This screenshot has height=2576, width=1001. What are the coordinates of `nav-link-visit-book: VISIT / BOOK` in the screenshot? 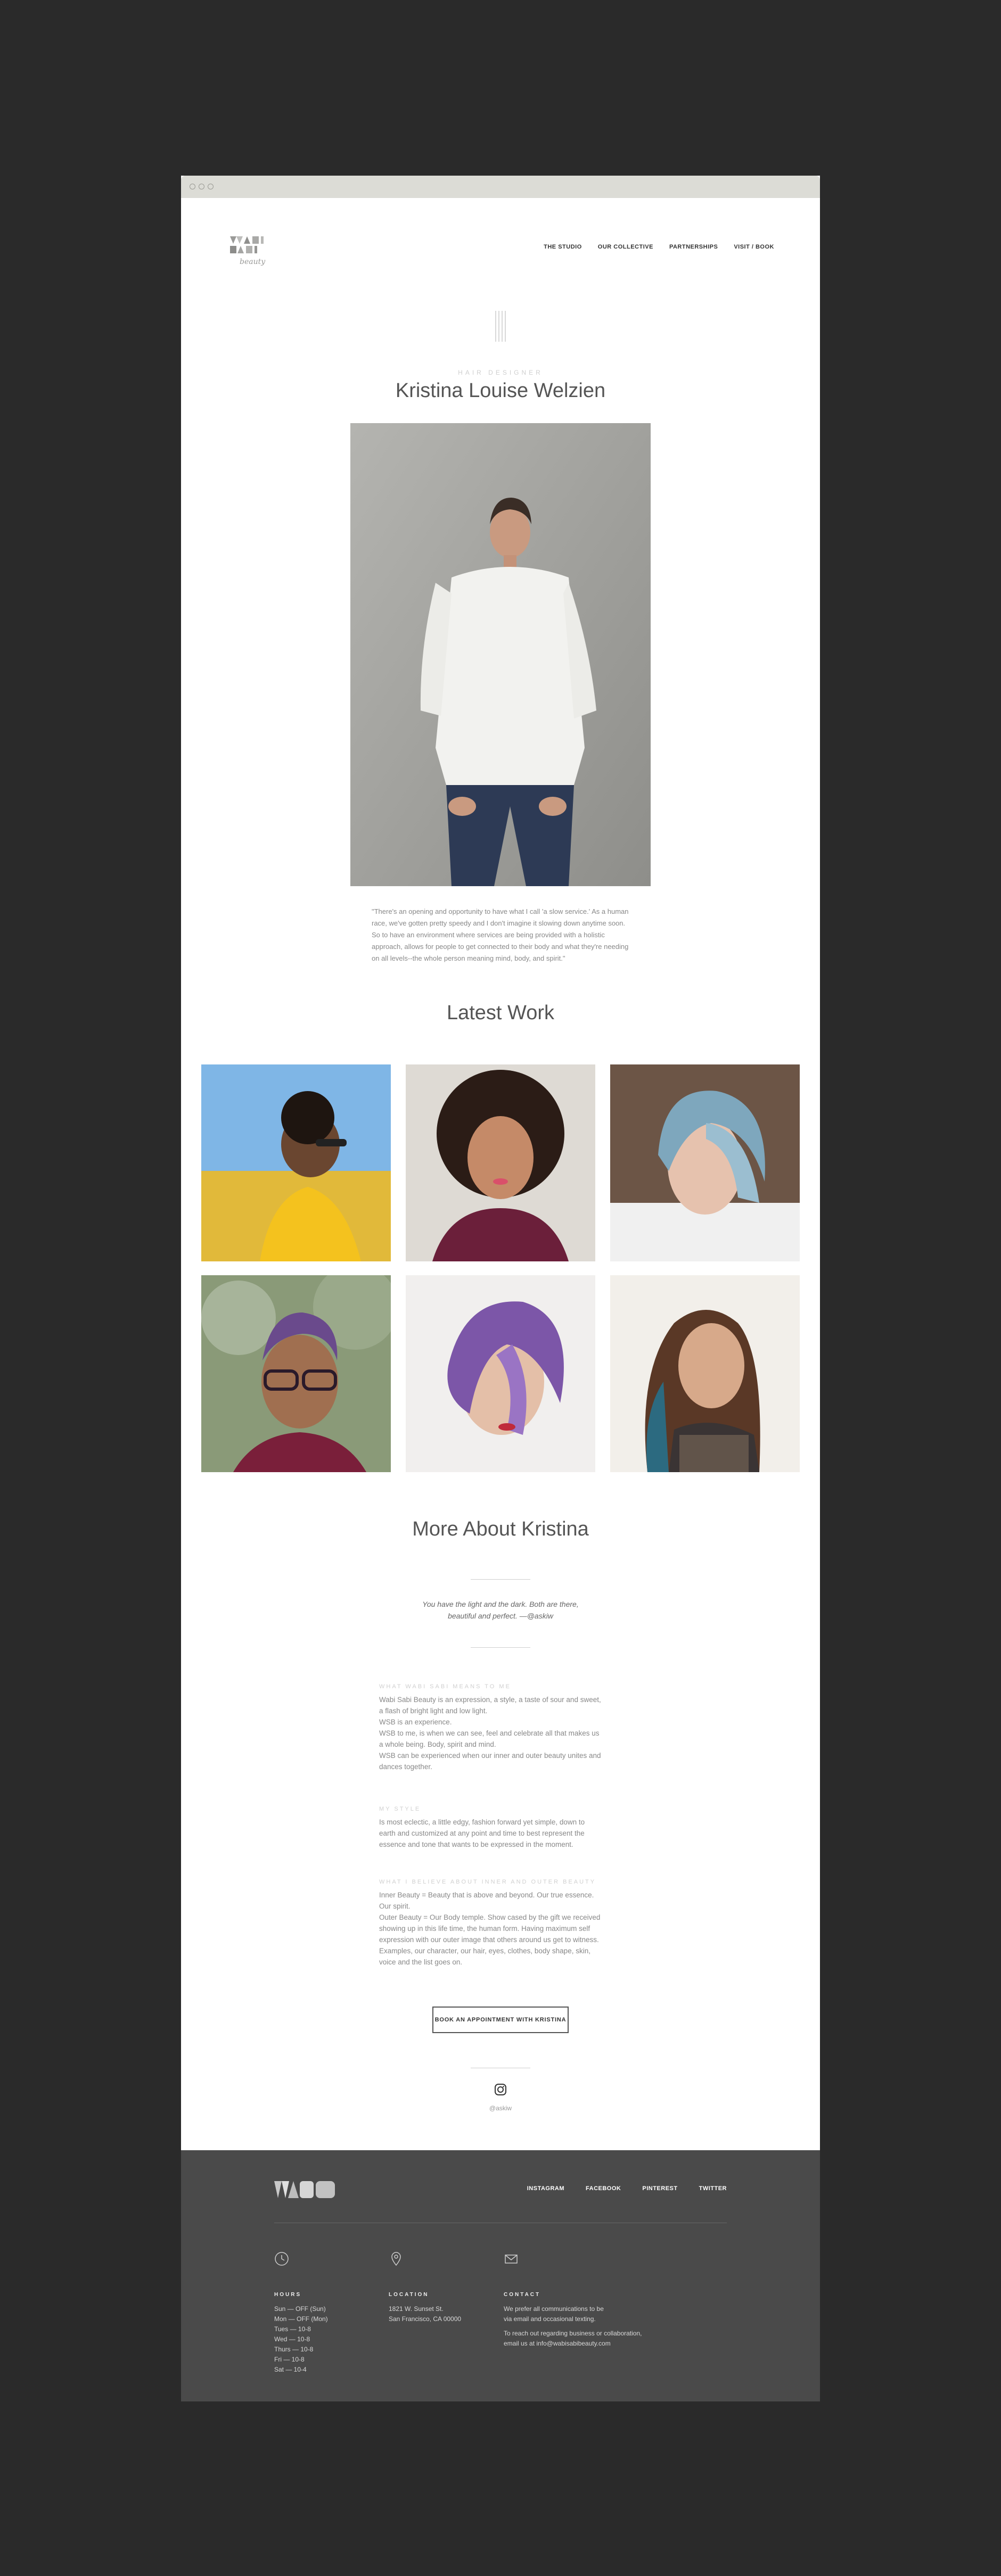 It's located at (754, 247).